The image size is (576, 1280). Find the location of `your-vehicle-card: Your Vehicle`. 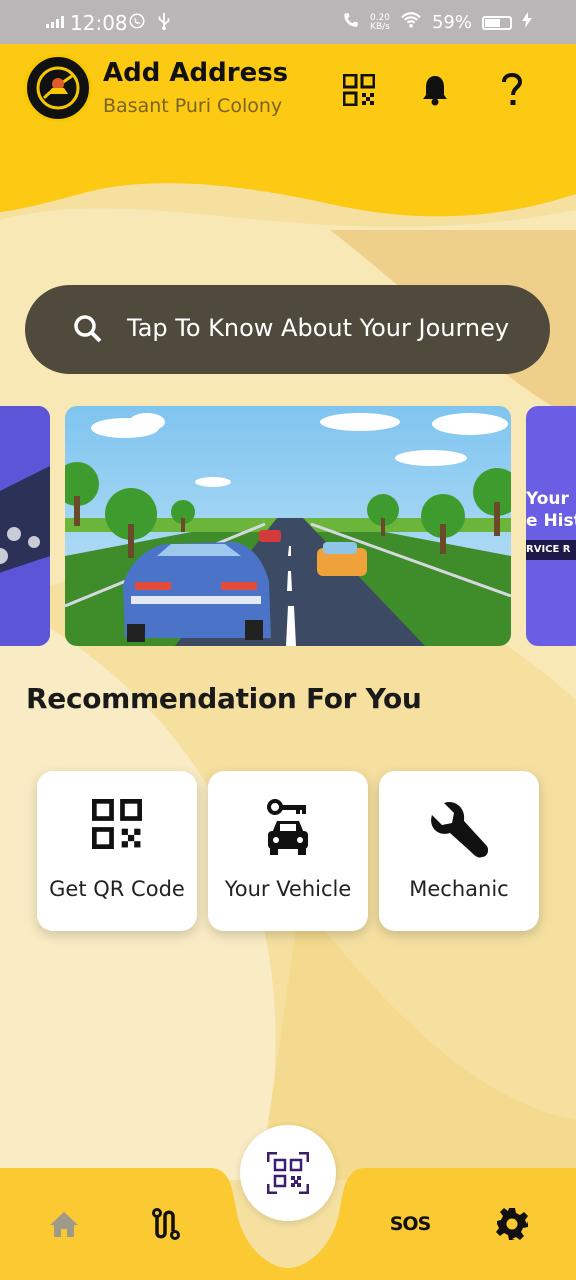

your-vehicle-card: Your Vehicle is located at coordinates (288, 851).